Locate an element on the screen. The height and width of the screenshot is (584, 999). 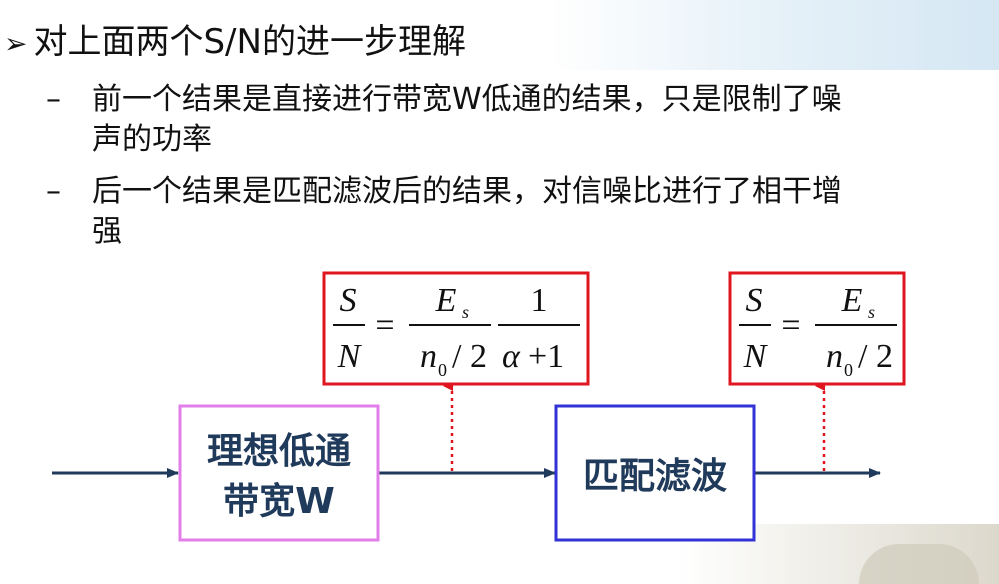
formula-2-E: E is located at coordinates (852, 300).